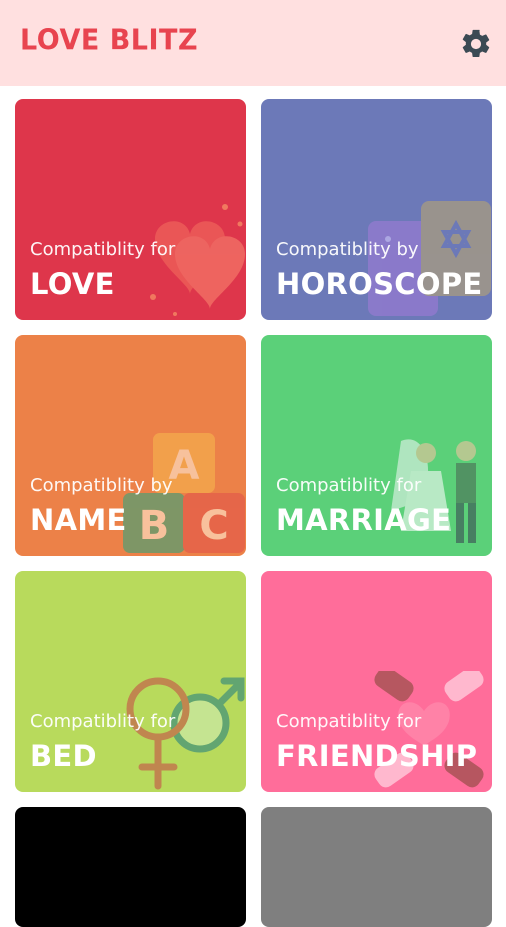  I want to click on svg-text: C, so click(213, 526).